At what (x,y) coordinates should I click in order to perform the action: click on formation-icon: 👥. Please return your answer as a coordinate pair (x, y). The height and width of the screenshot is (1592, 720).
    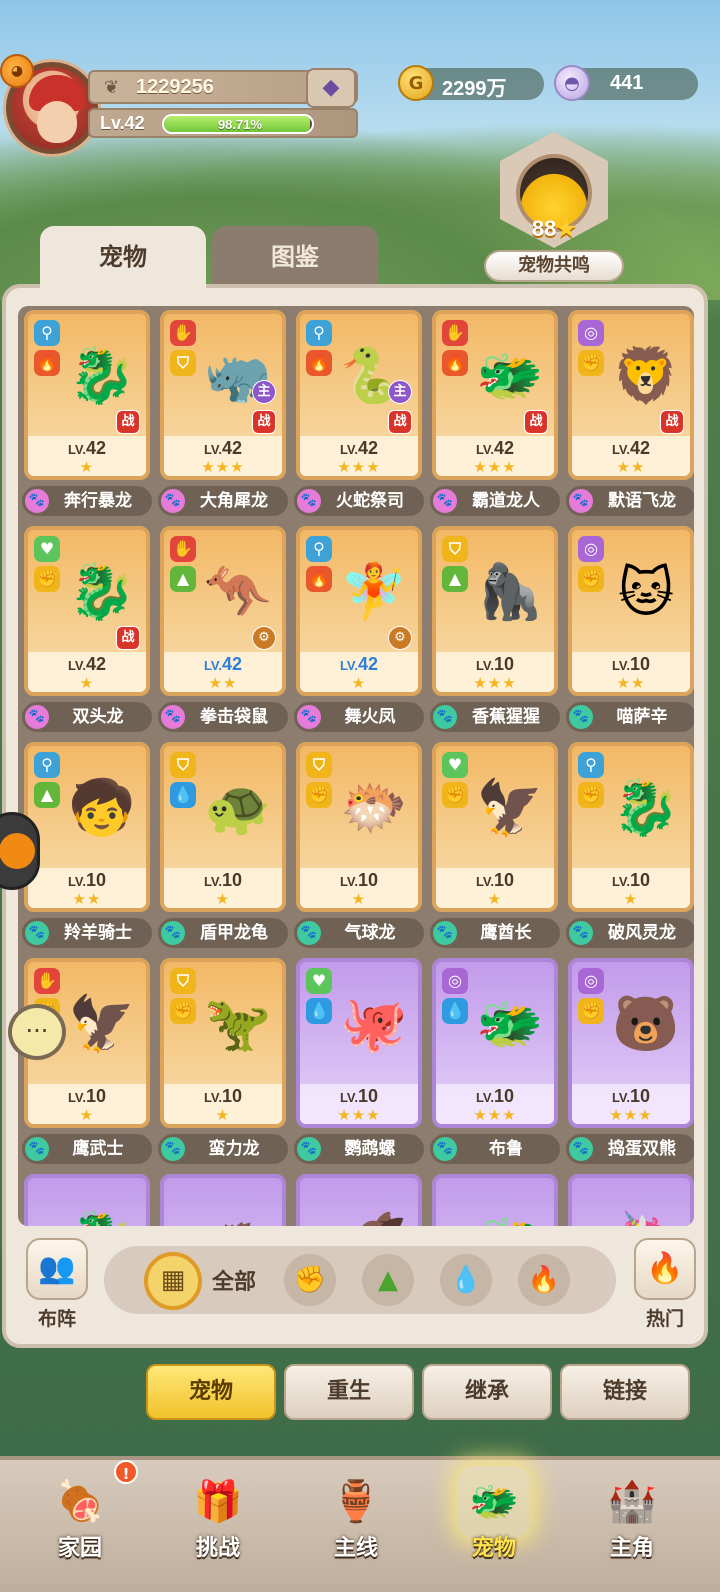
    Looking at the image, I should click on (57, 1269).